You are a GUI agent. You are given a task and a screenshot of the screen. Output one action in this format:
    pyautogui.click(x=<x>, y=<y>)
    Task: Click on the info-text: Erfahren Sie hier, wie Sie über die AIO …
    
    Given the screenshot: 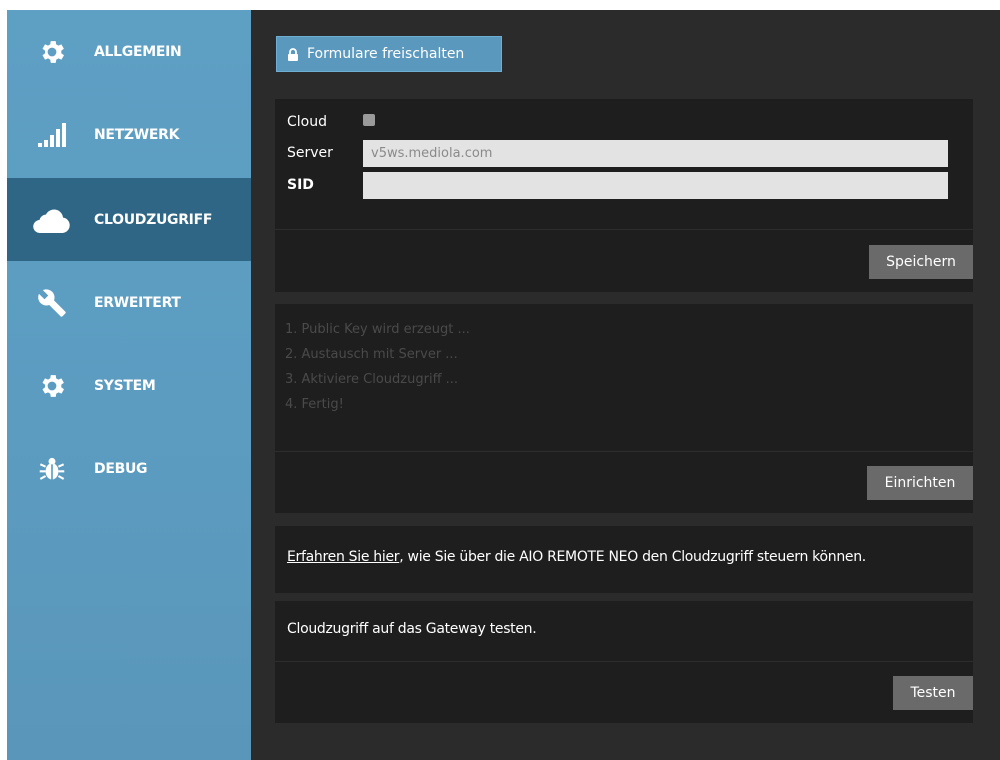 What is the action you would take?
    pyautogui.click(x=576, y=557)
    